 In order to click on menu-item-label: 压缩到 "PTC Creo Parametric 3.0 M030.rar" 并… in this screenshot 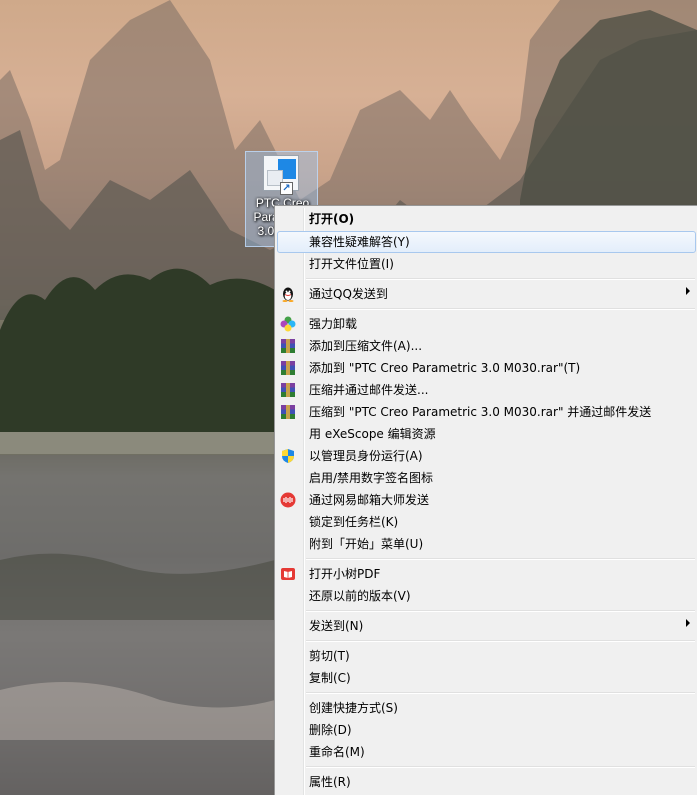, I will do `click(480, 412)`.